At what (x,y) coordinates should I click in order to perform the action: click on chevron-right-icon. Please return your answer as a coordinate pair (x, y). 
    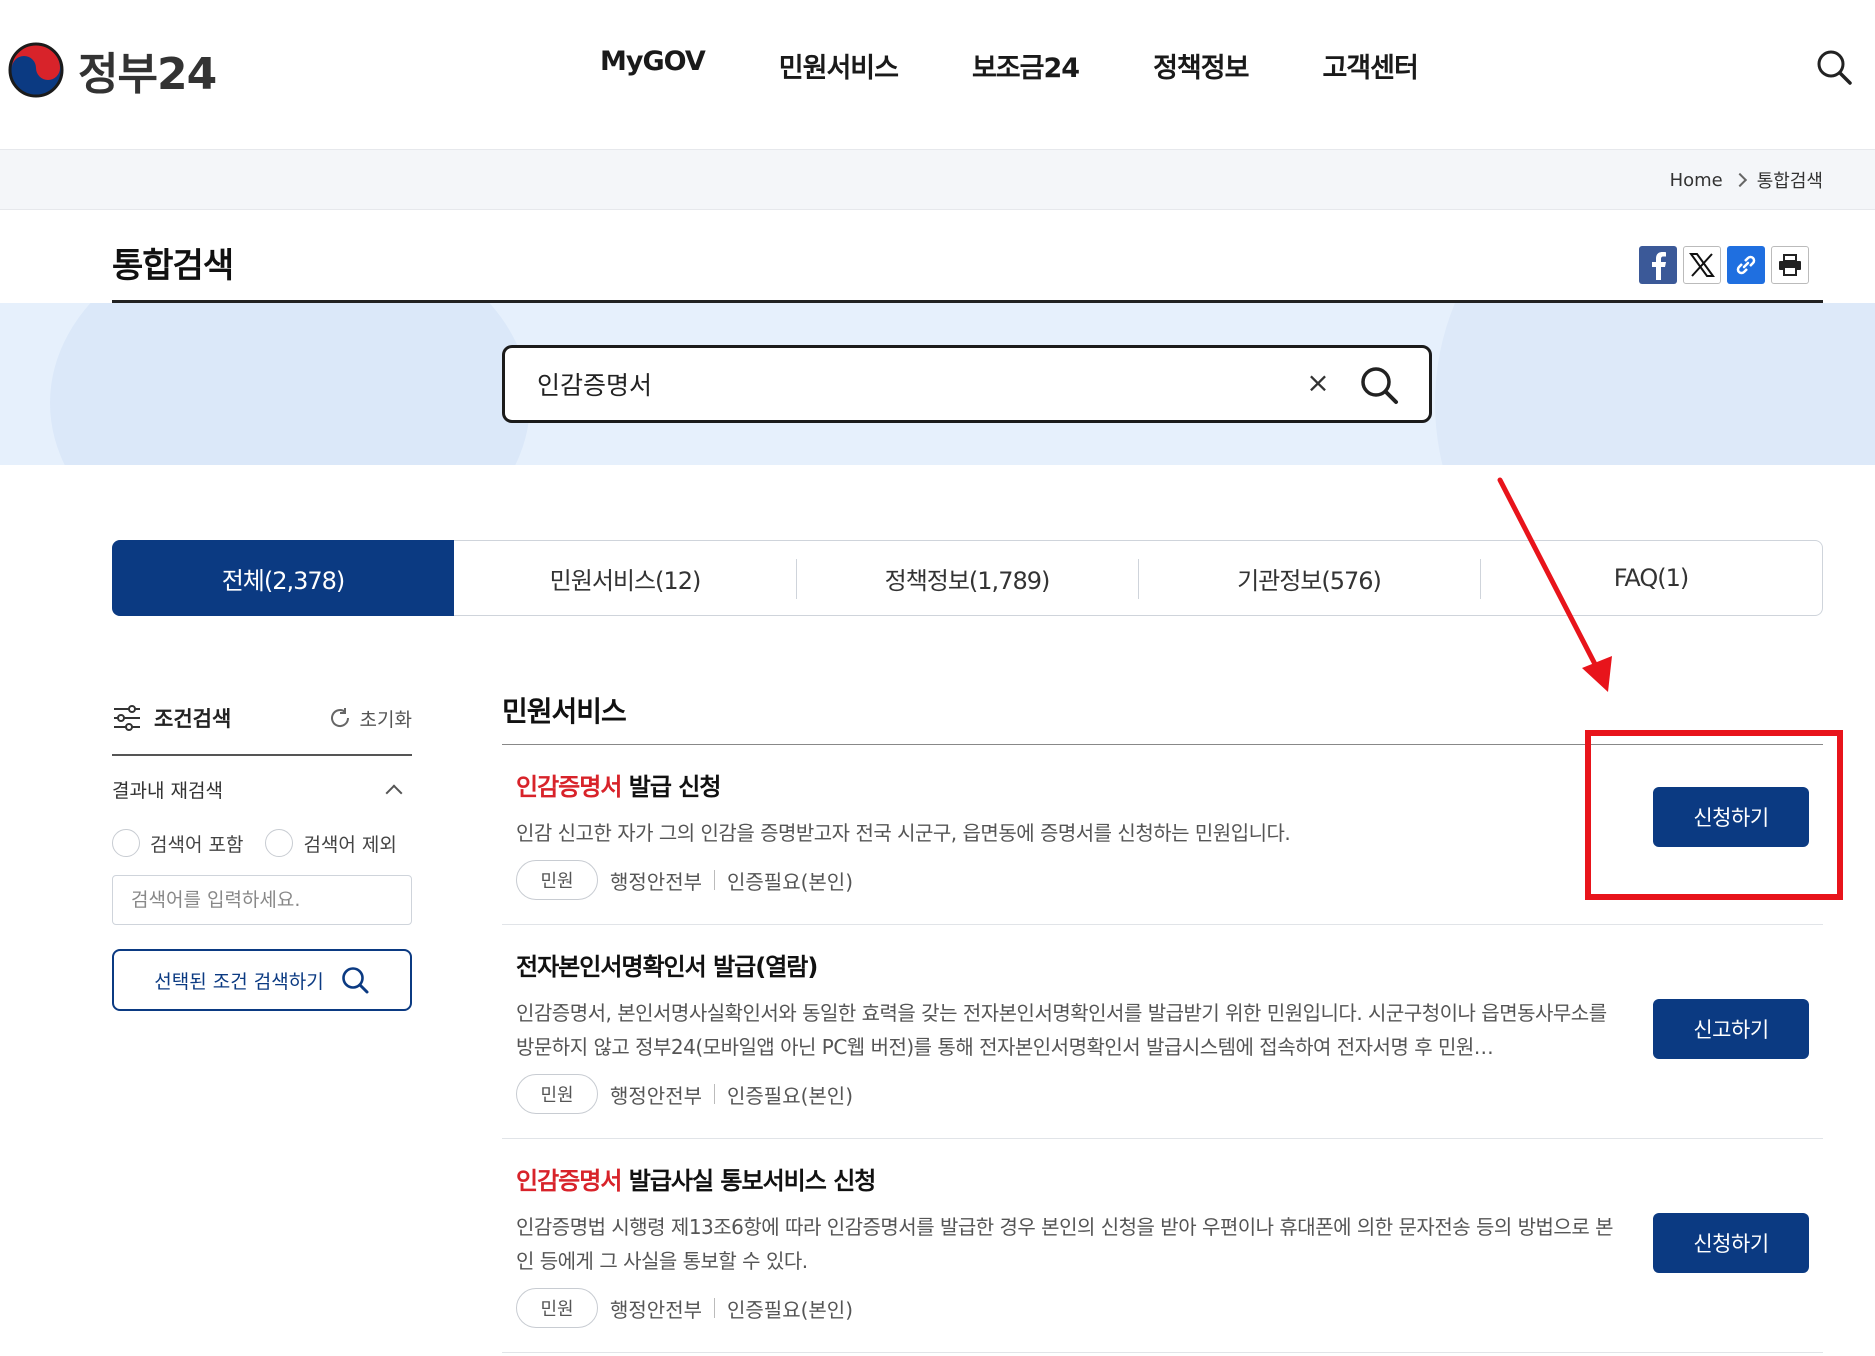
    Looking at the image, I should click on (1739, 180).